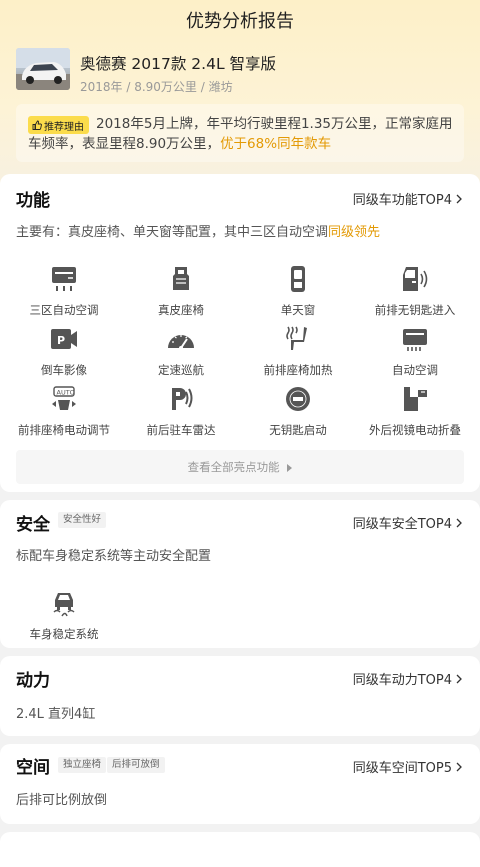 Image resolution: width=480 pixels, height=867 pixels. I want to click on caret-right-icon, so click(290, 467).